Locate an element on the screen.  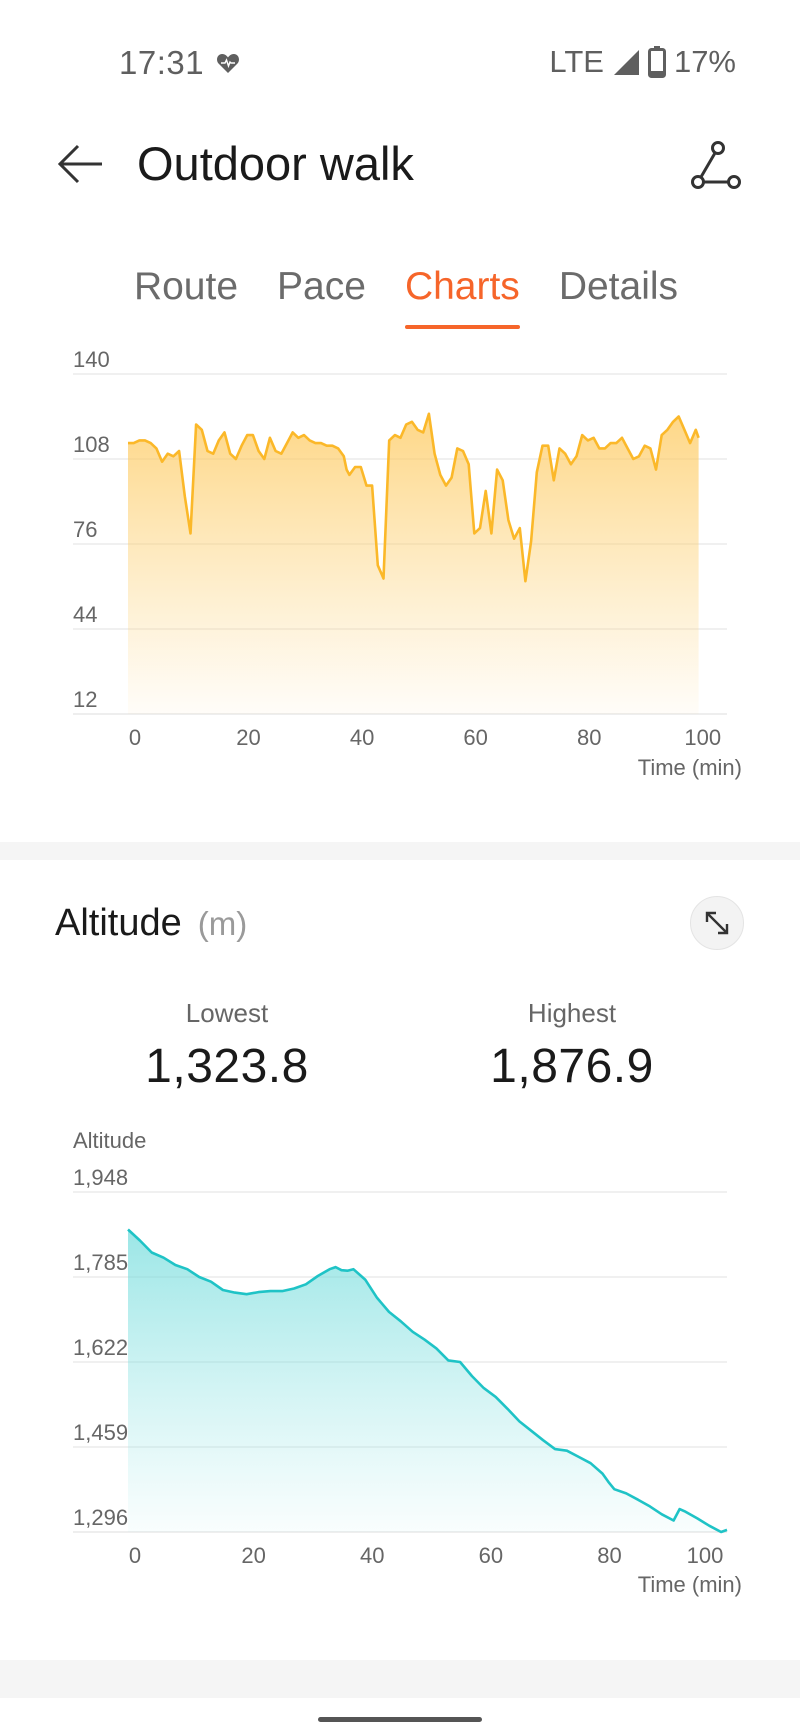
status-time: 17:31 is located at coordinates (162, 62).